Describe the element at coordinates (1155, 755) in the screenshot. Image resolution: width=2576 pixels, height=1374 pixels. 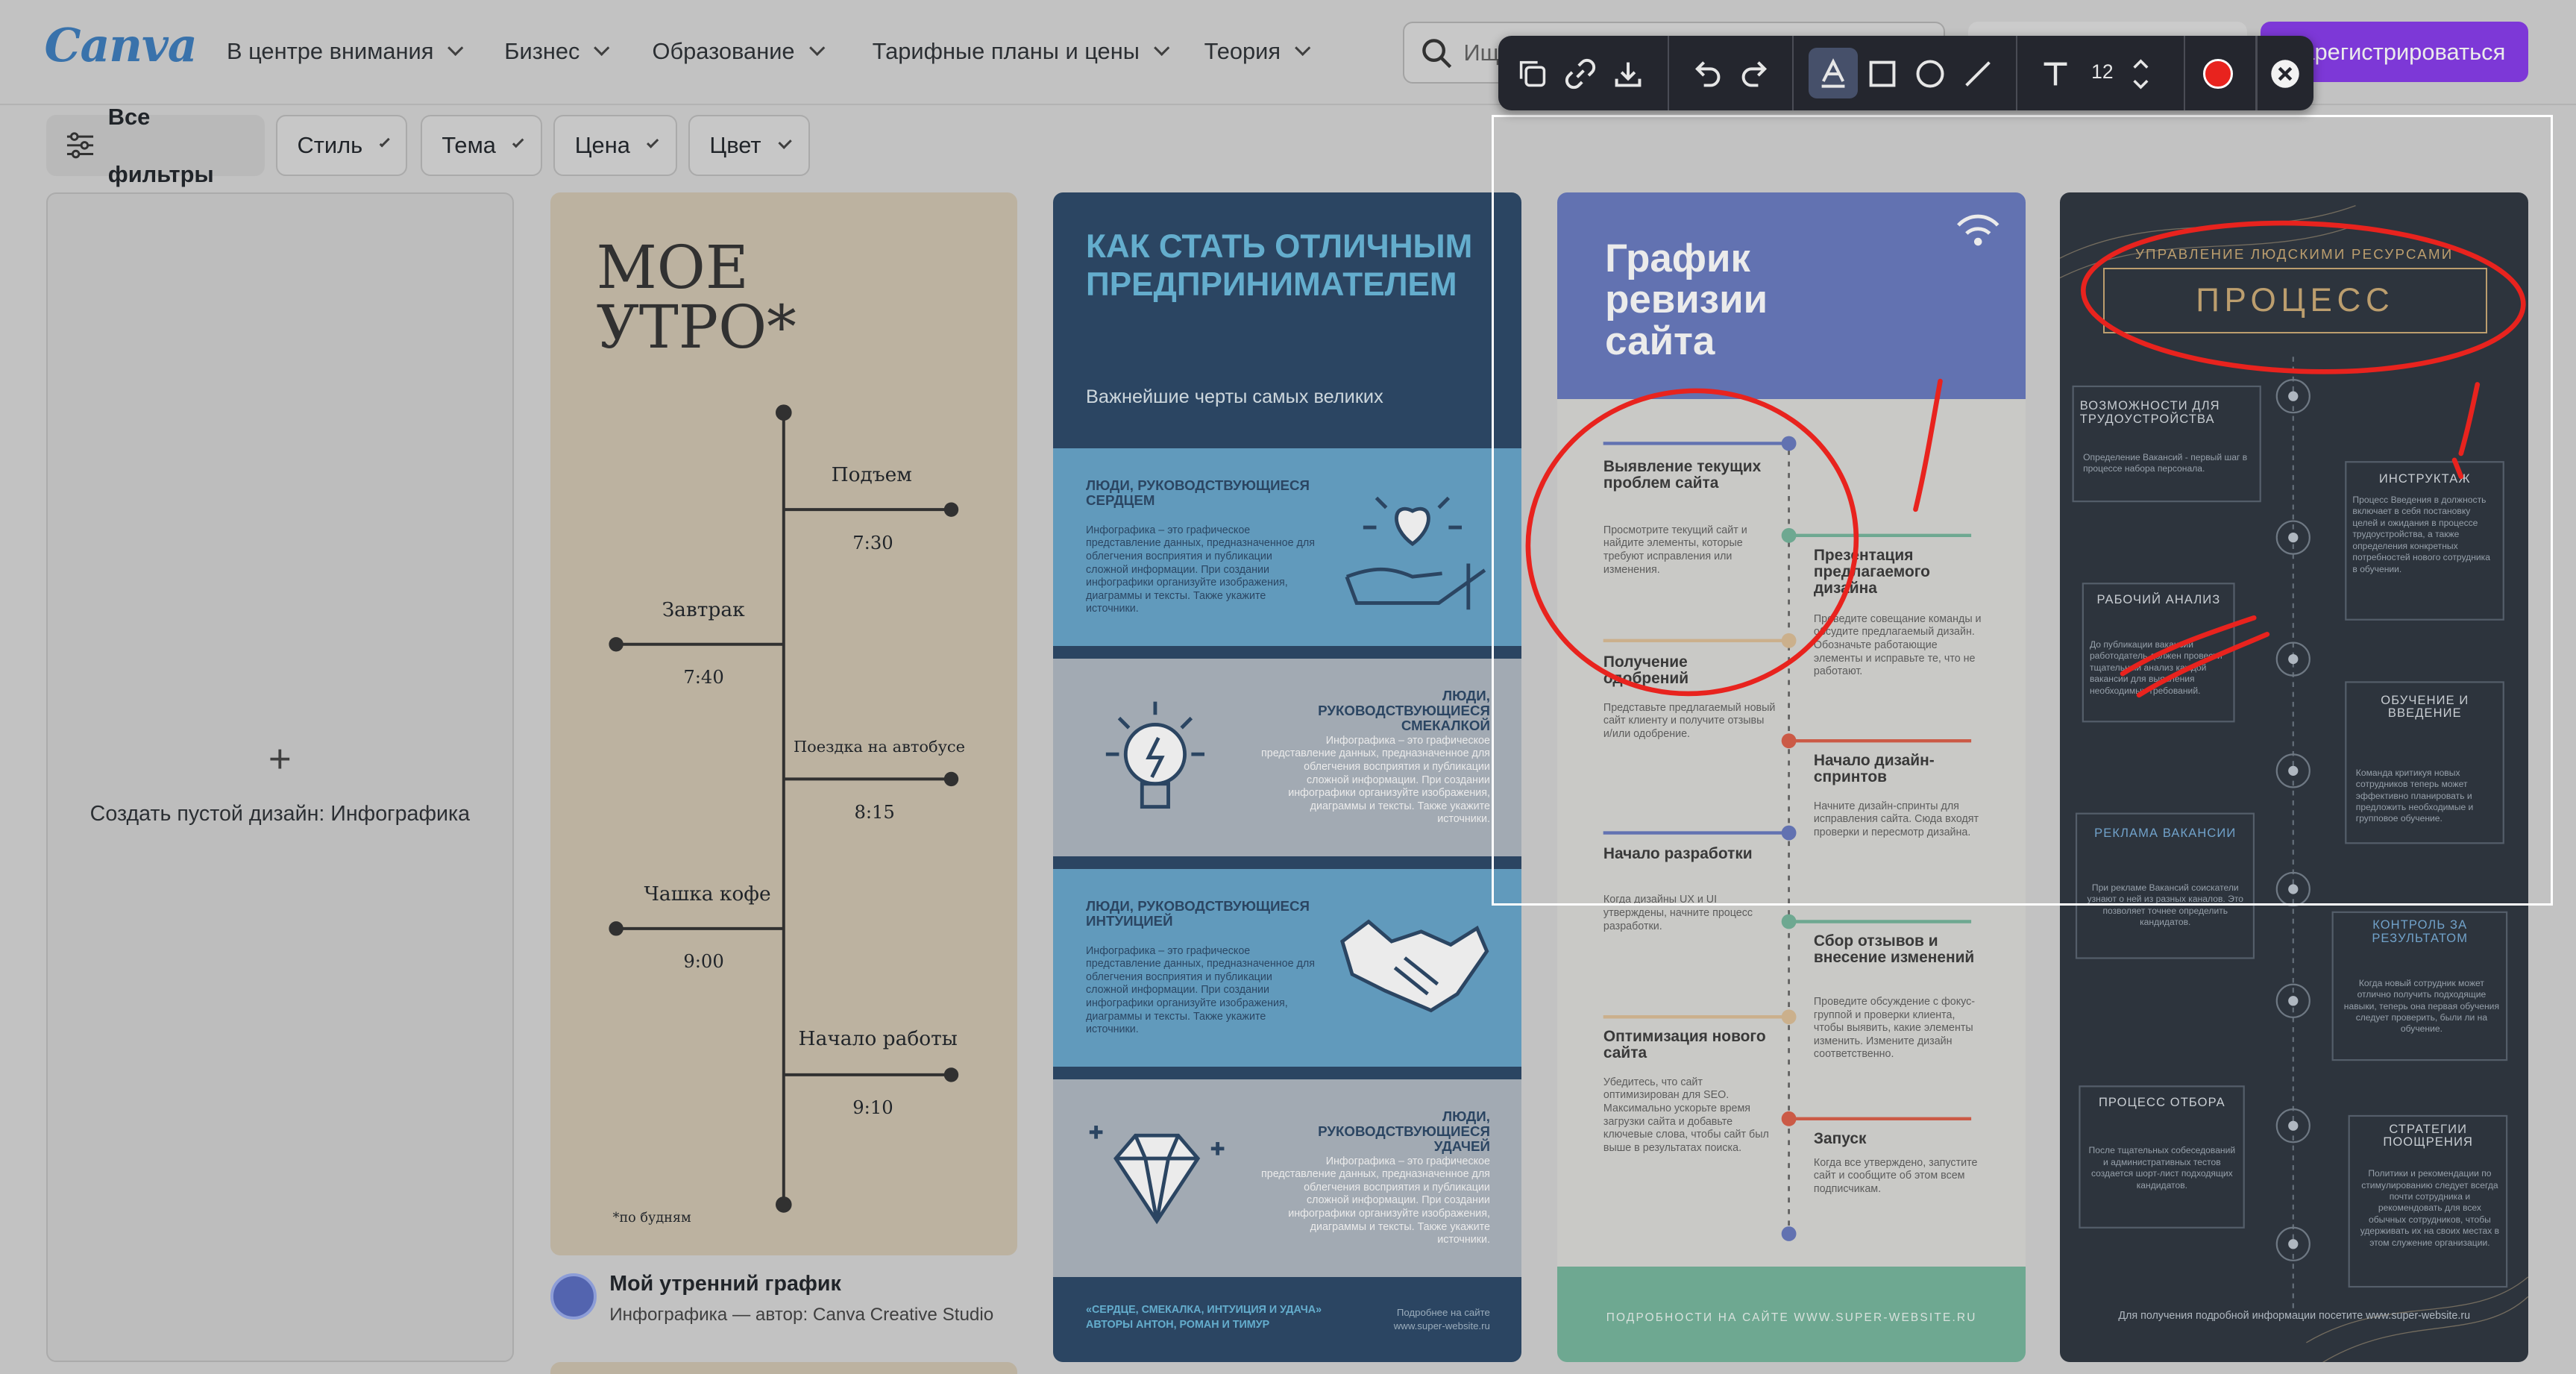
I see `lightbulb-icon` at that location.